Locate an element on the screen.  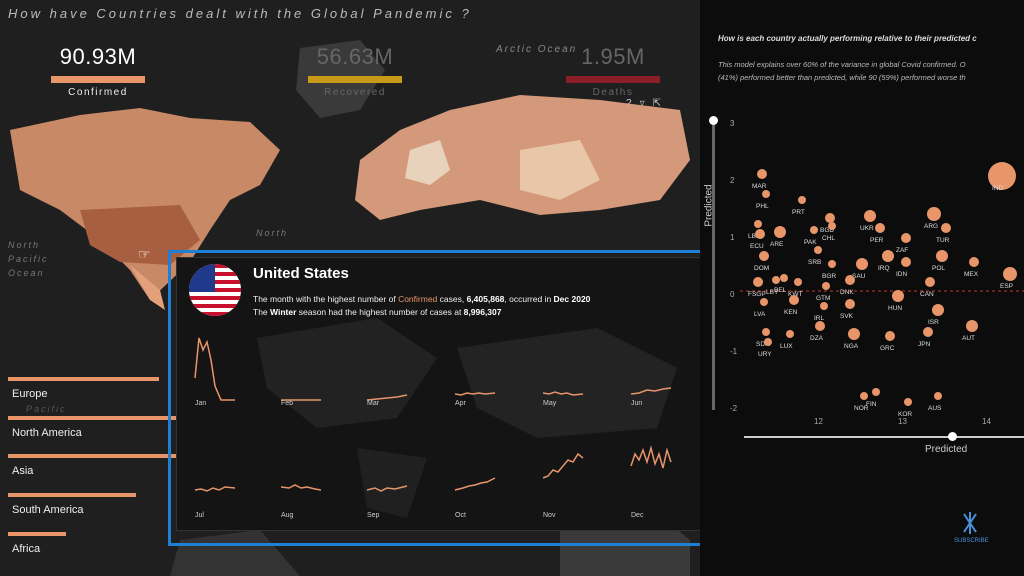
scatter-point-label: ARG is located at coordinates (931, 226).